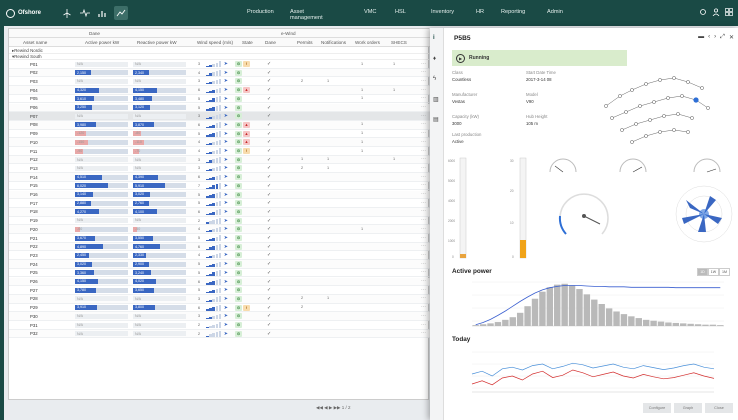 Image resolution: width=738 pixels, height=420 pixels. What do you see at coordinates (34, 333) in the screenshot?
I see `asset-name: P32` at bounding box center [34, 333].